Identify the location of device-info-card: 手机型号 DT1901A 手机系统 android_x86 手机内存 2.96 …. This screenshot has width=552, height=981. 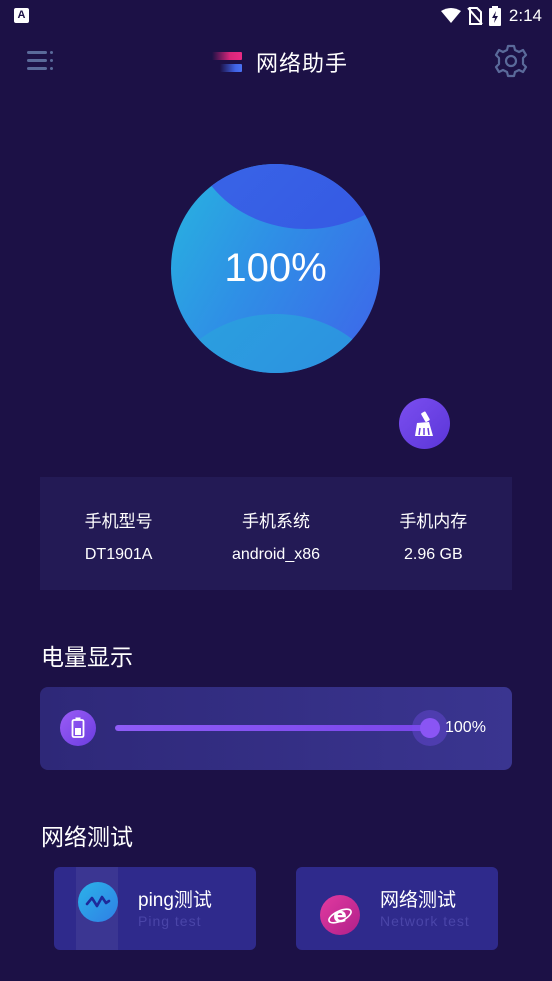
(276, 533).